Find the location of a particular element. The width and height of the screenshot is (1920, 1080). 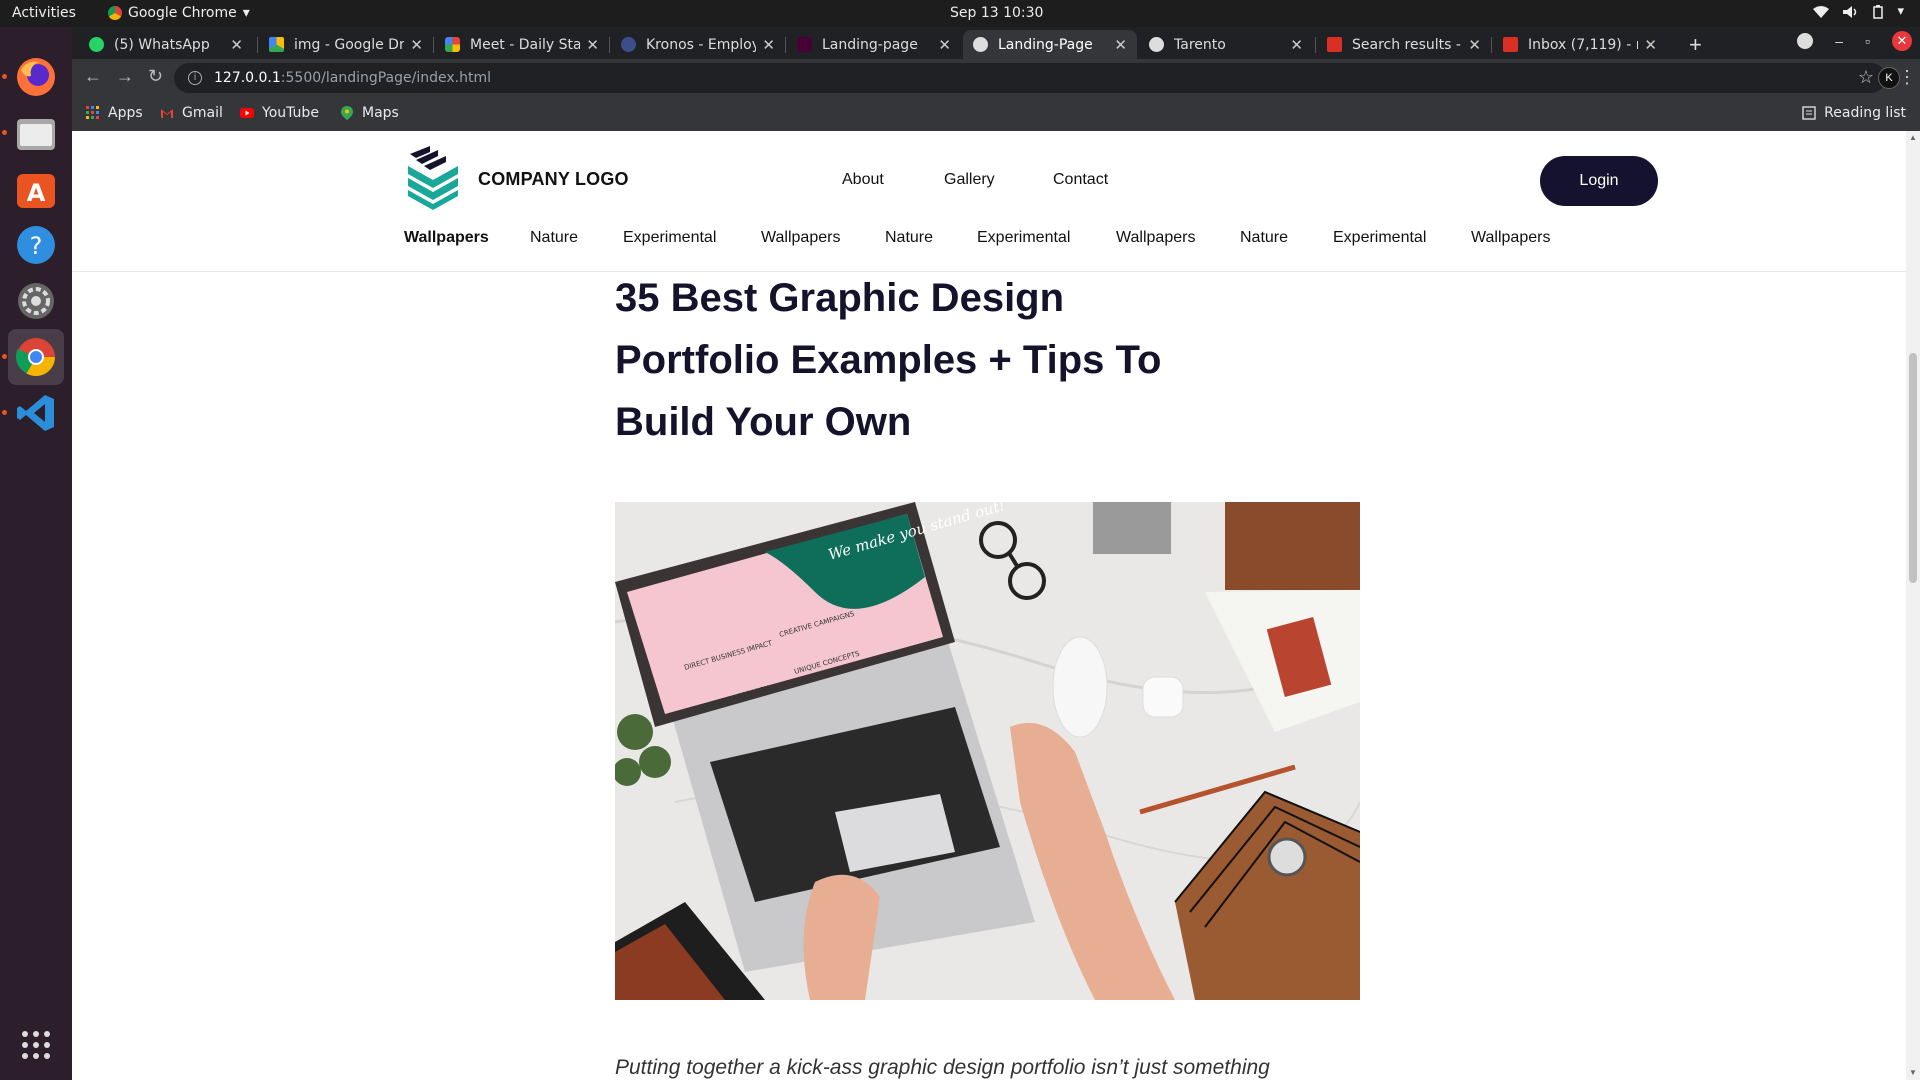

bookmark-label: Apps is located at coordinates (125, 113).